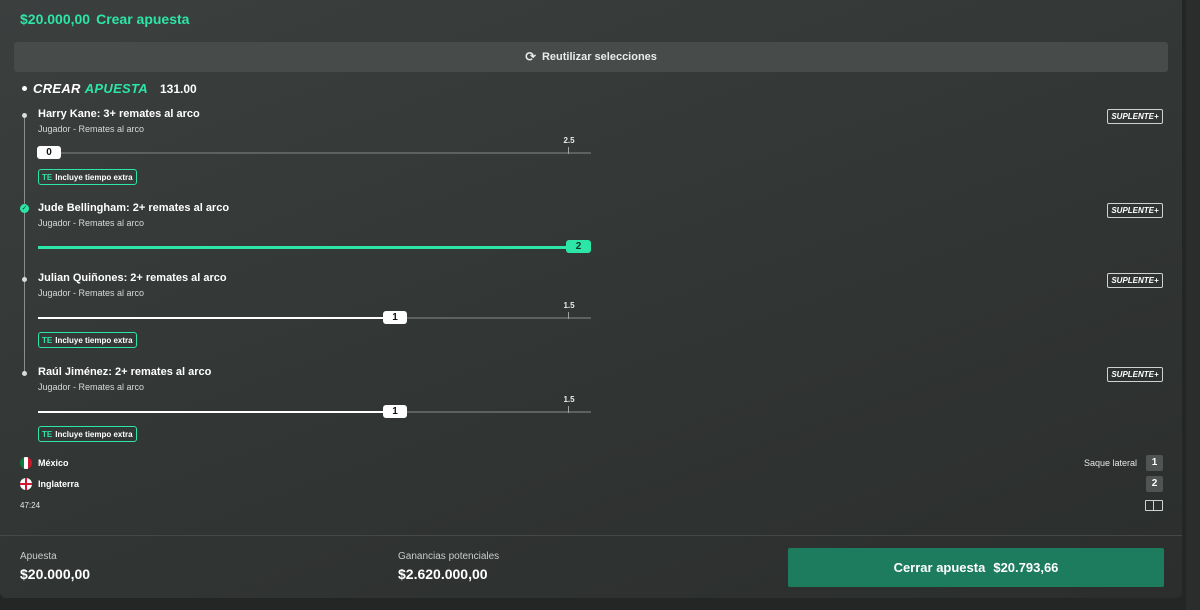 The width and height of the screenshot is (1200, 610). I want to click on mexico-flag-icon, so click(26, 463).